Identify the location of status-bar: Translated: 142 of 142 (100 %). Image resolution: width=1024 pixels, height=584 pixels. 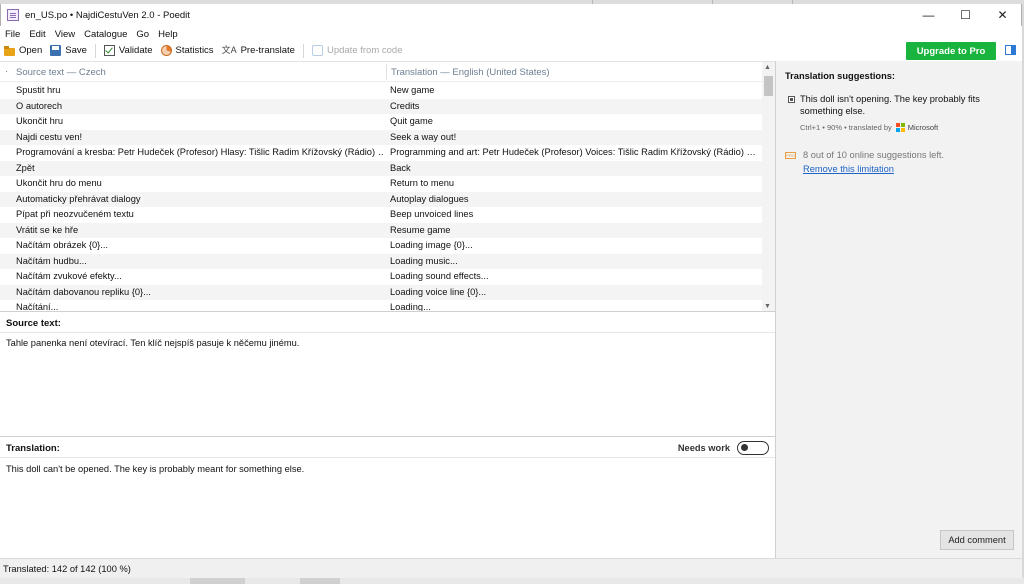
(511, 568).